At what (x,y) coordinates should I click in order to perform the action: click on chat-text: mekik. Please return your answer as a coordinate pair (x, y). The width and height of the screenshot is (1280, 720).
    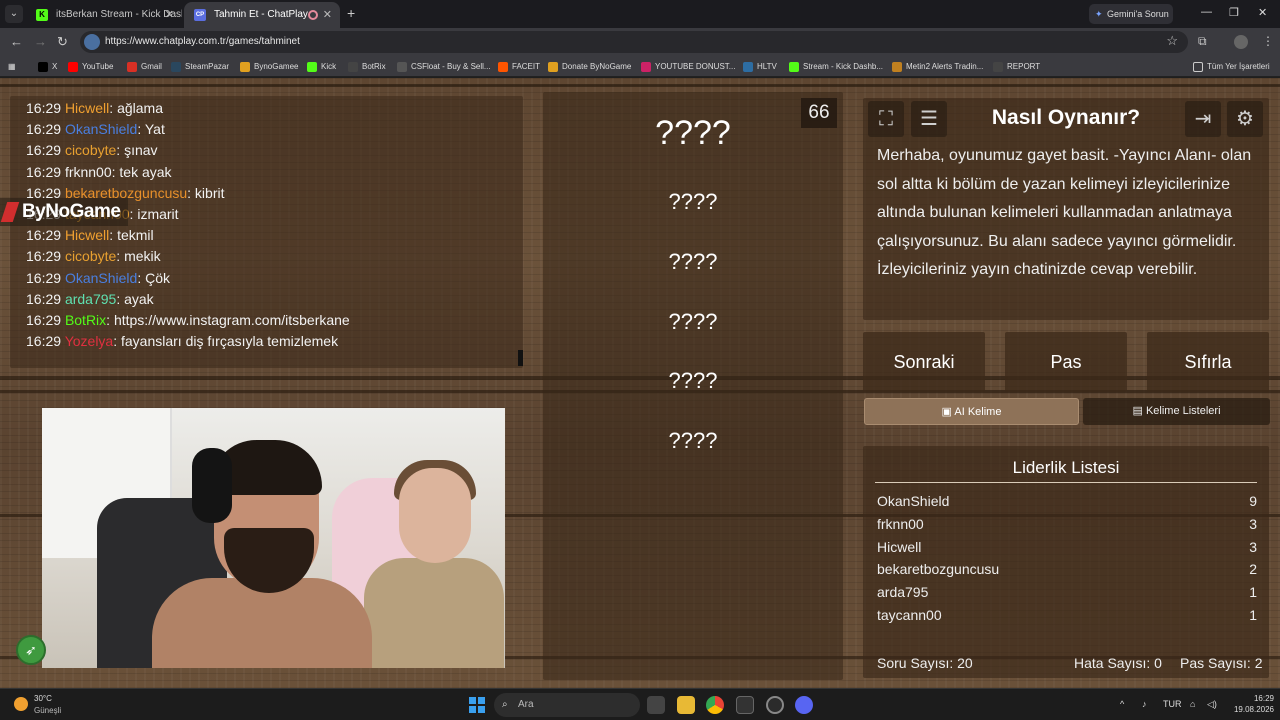
    Looking at the image, I should click on (142, 256).